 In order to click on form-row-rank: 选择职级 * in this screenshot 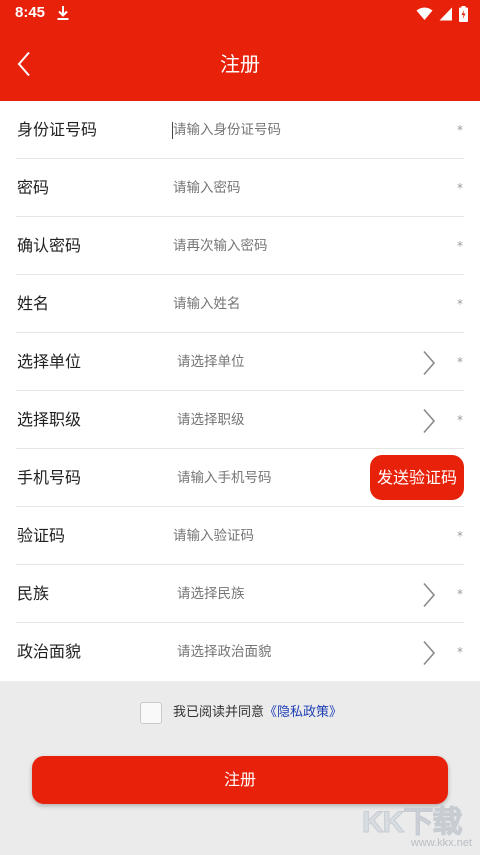, I will do `click(240, 420)`.